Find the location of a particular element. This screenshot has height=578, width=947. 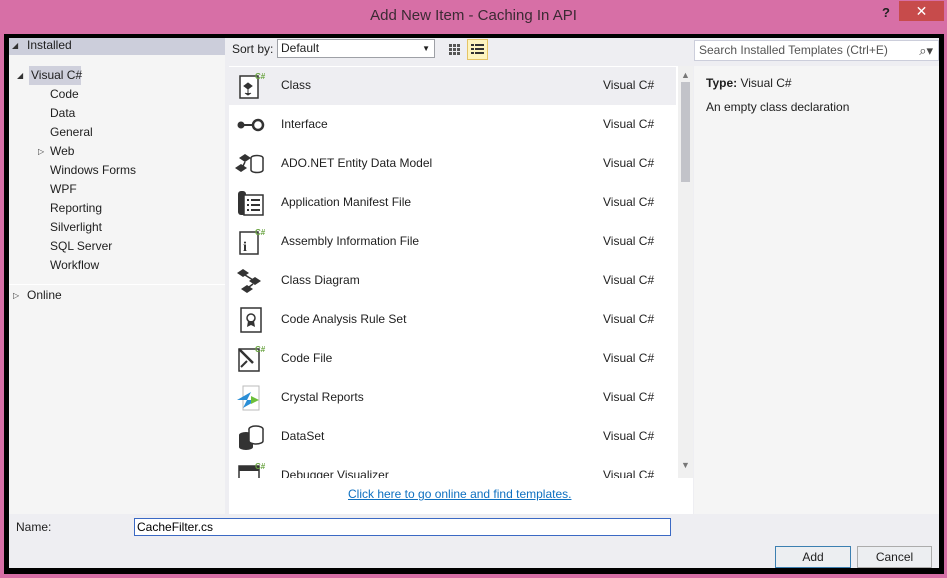

name-input is located at coordinates (402, 527).